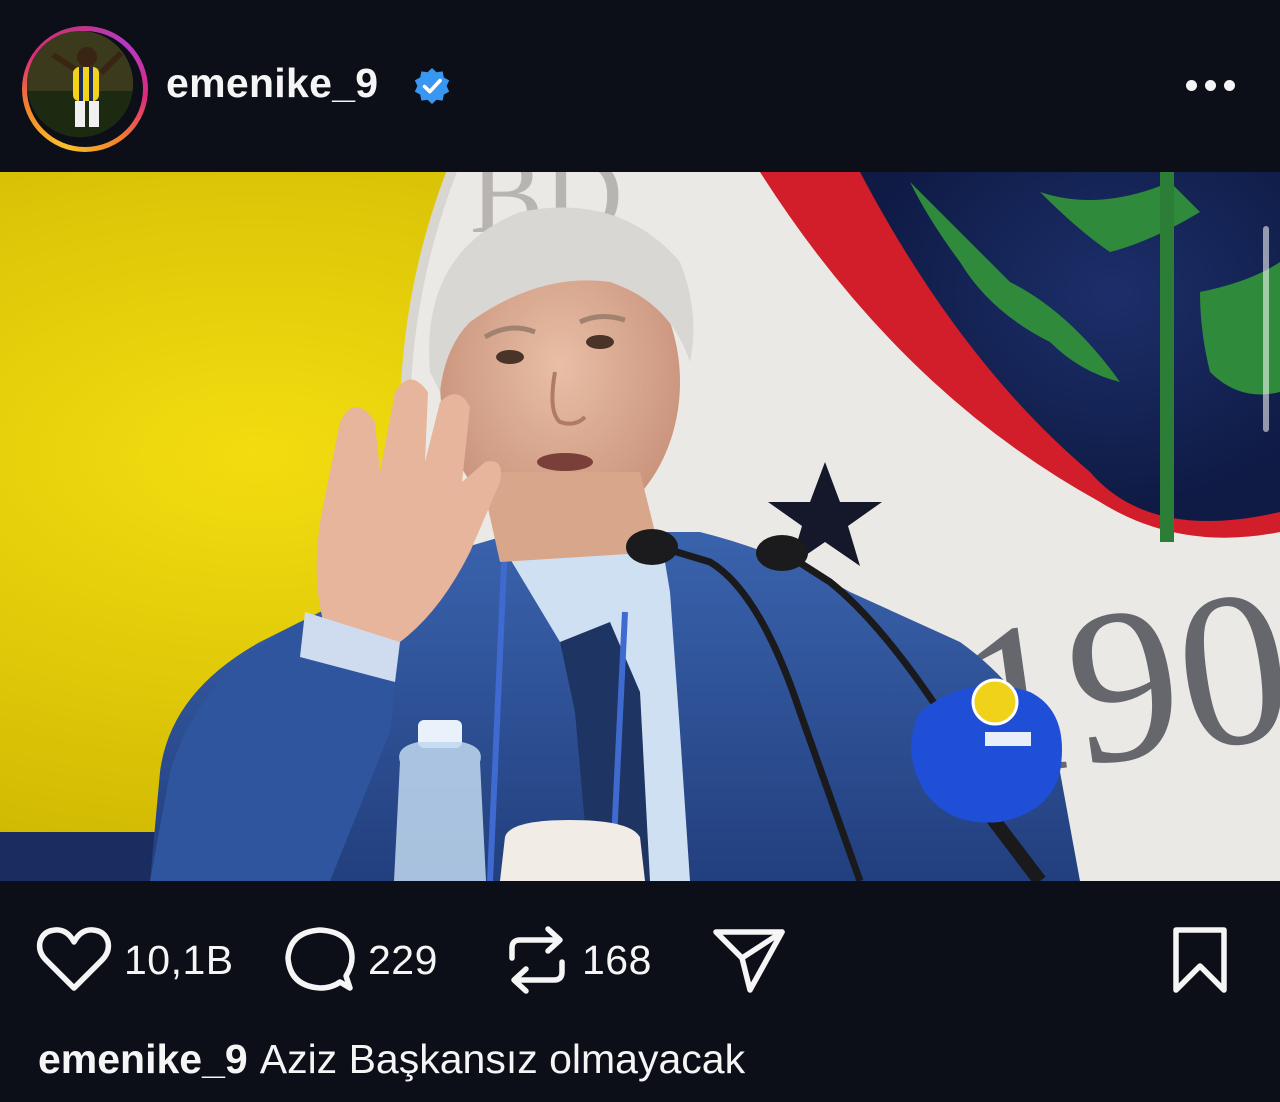 This screenshot has width=1280, height=1102. I want to click on heart-icon, so click(74, 959).